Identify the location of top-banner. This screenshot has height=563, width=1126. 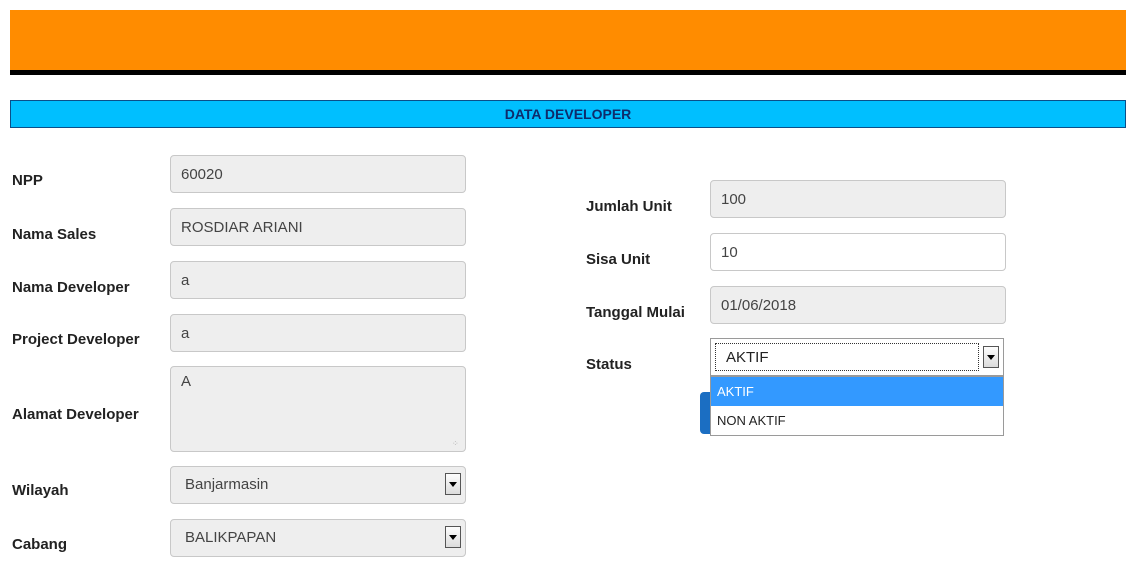
(568, 40).